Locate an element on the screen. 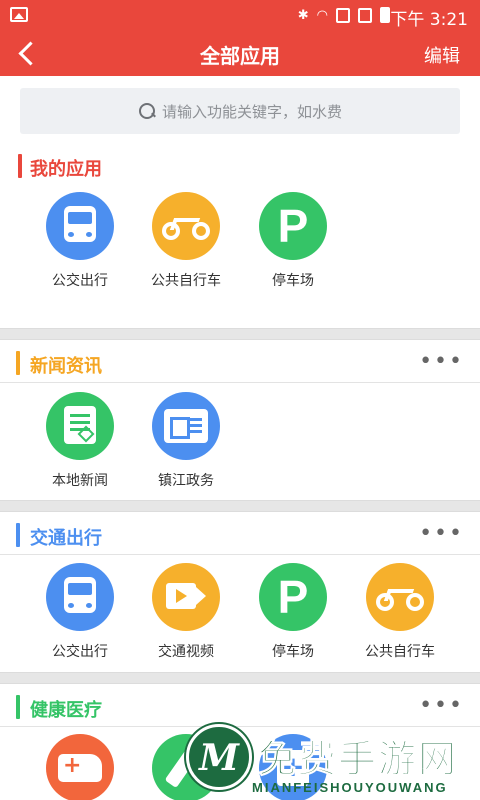  app-gov-affairs: 镇江政务 is located at coordinates (186, 441).